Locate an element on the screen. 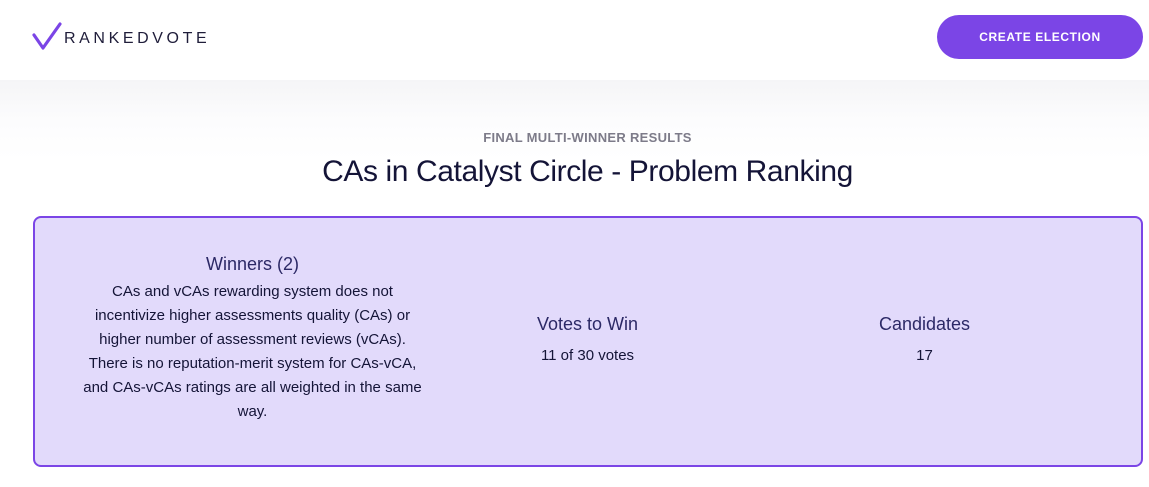  page-title: CAs in Catalyst Circle - Problem Ranking is located at coordinates (587, 171).